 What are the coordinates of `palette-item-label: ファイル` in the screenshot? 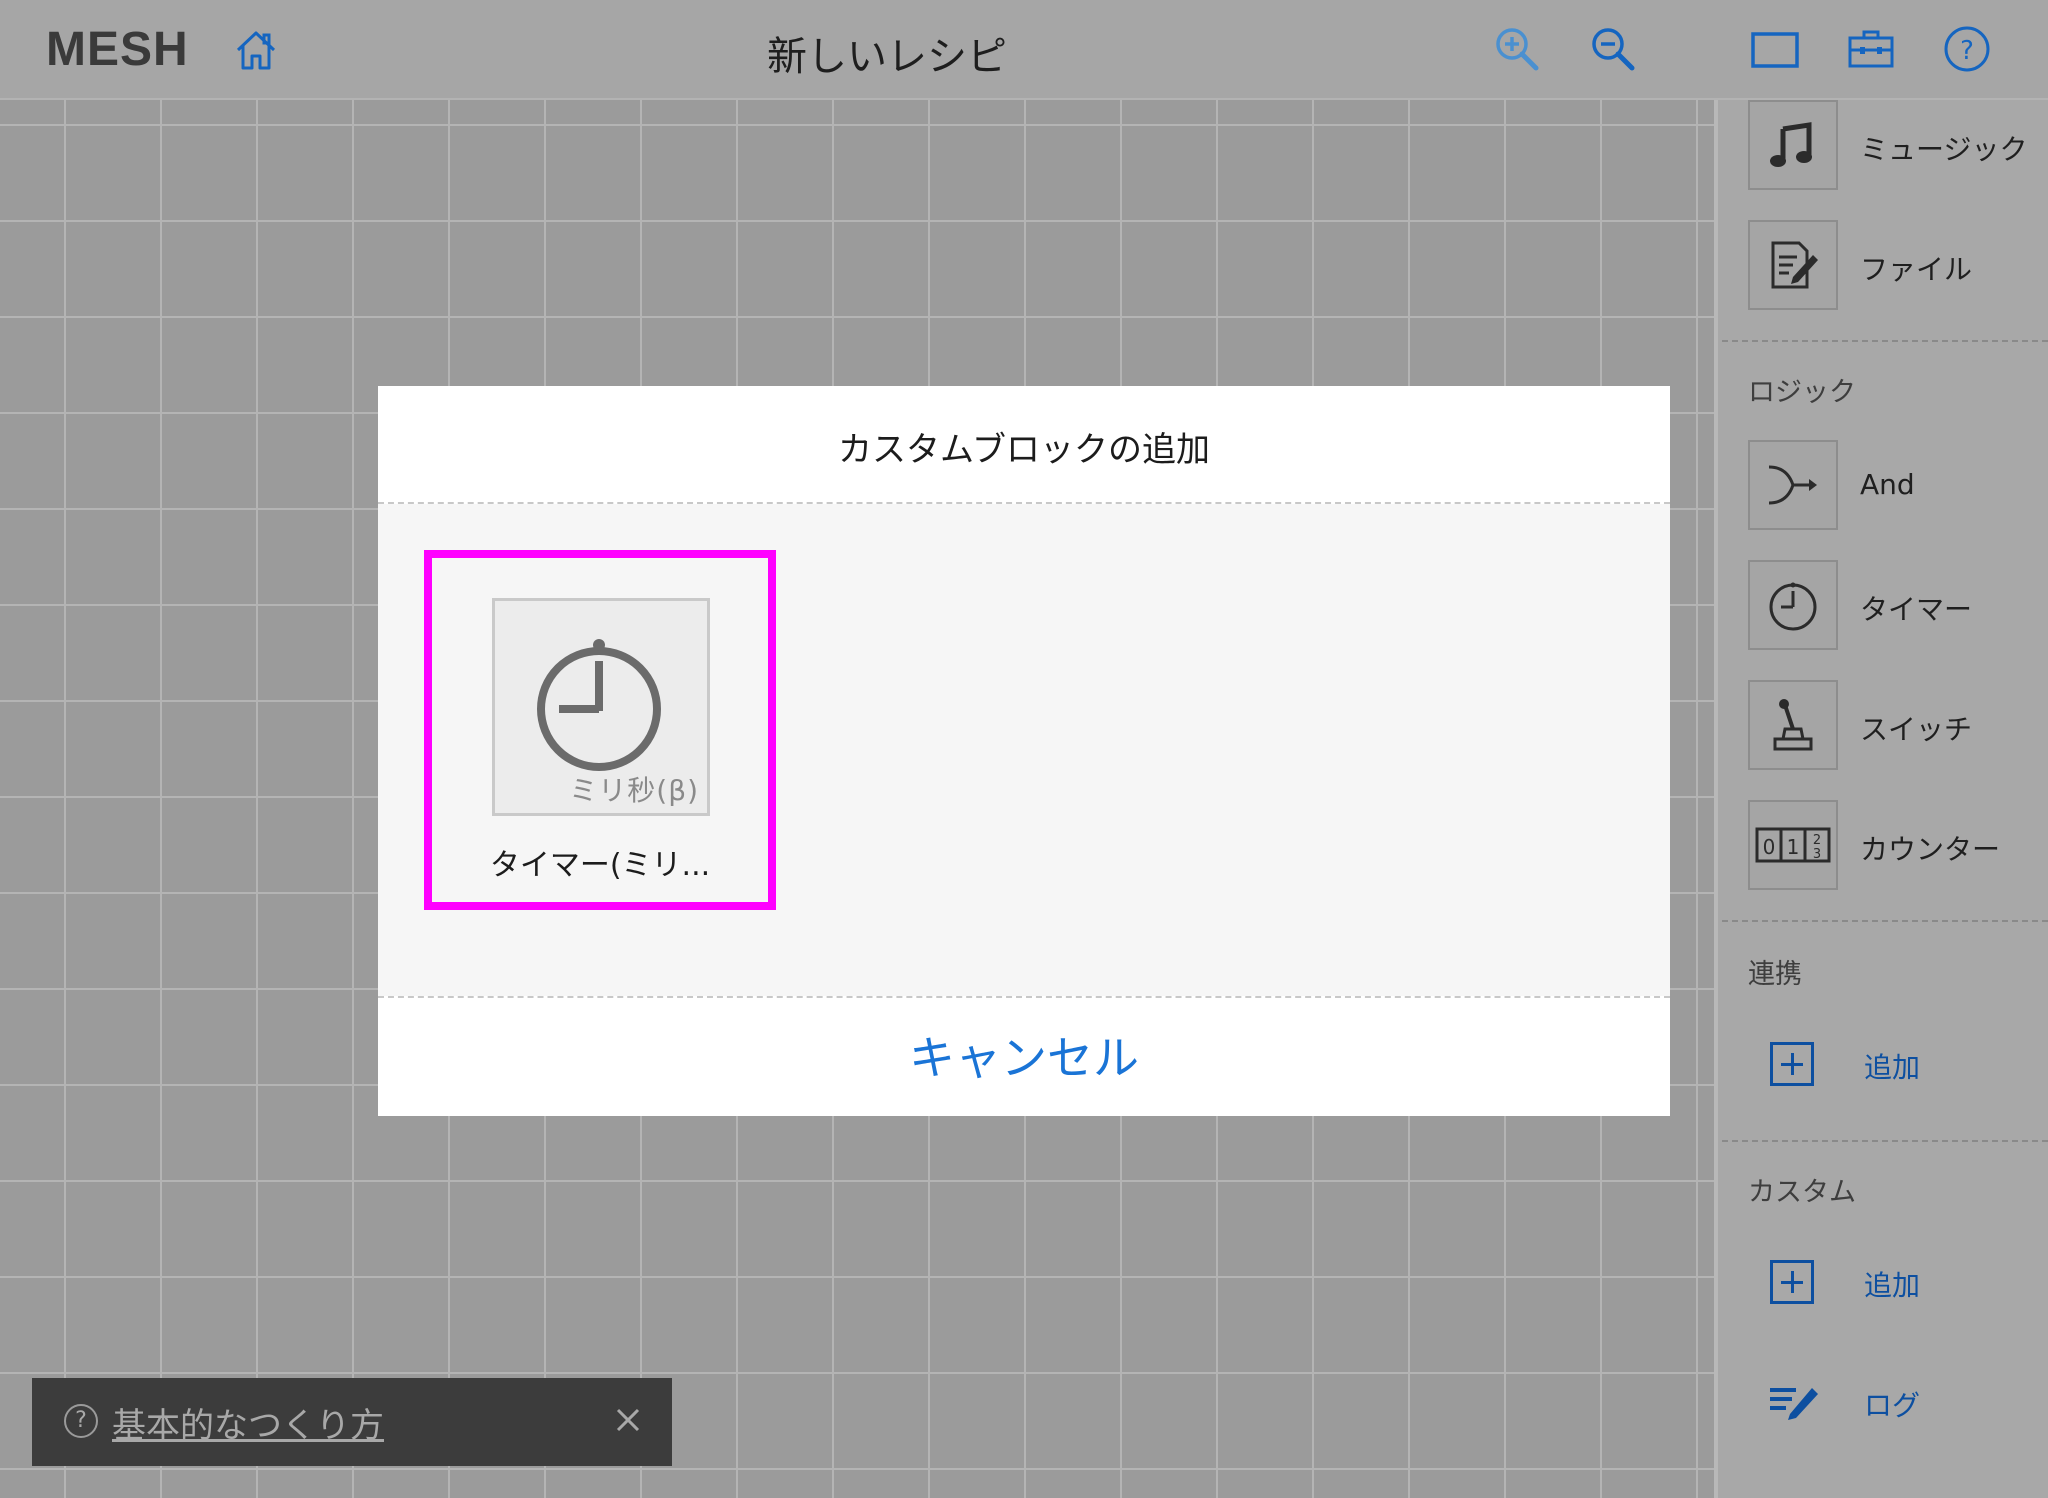 It's located at (1916, 269).